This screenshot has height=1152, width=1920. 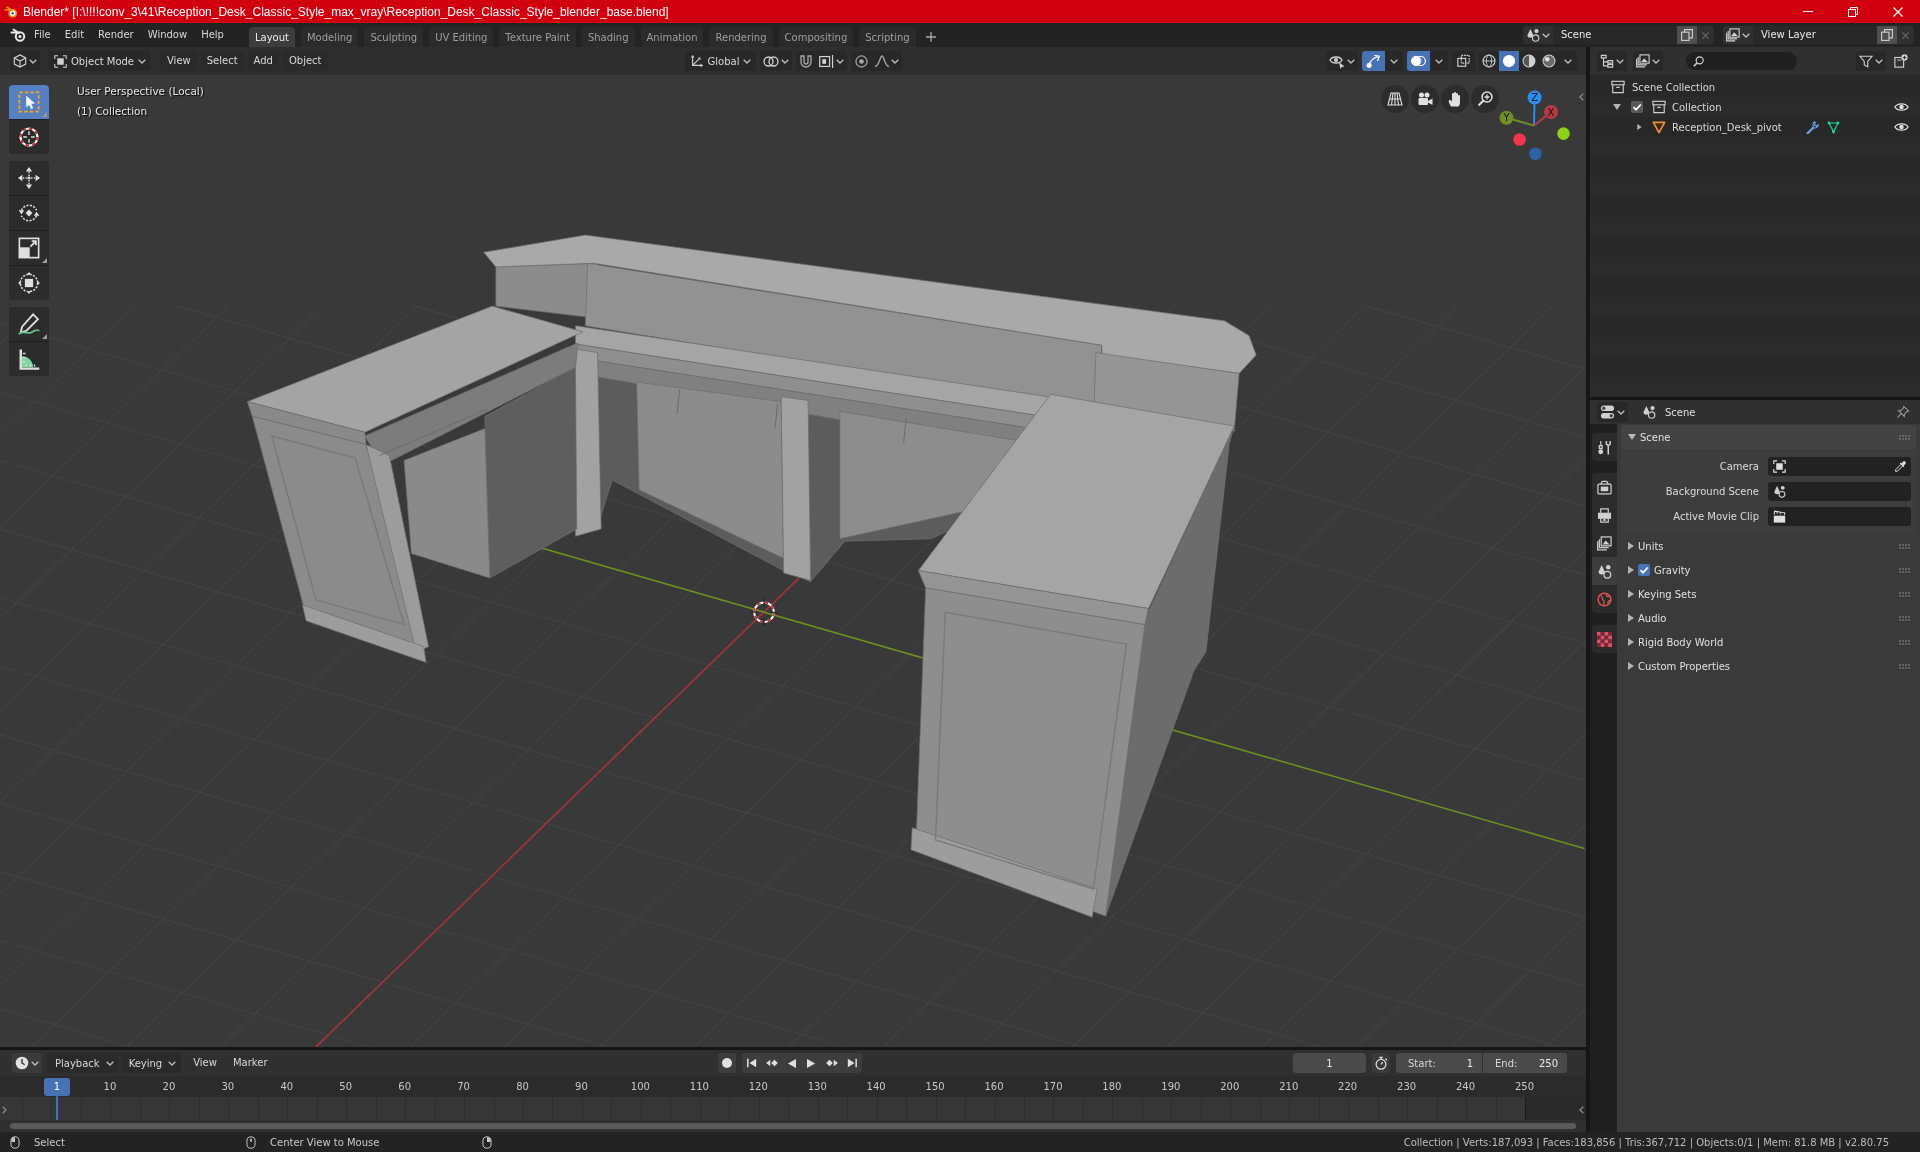 I want to click on panel-header: Scene, so click(x=1768, y=437).